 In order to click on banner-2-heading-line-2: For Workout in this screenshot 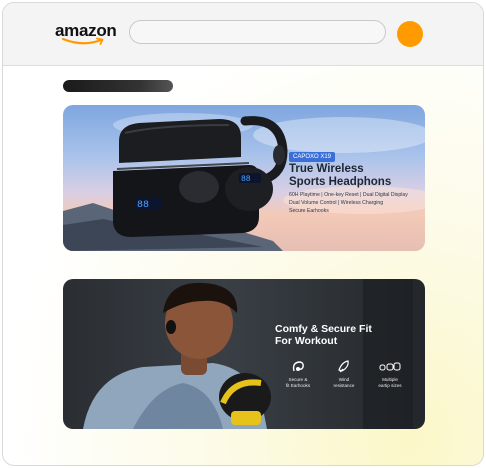, I will do `click(306, 341)`.